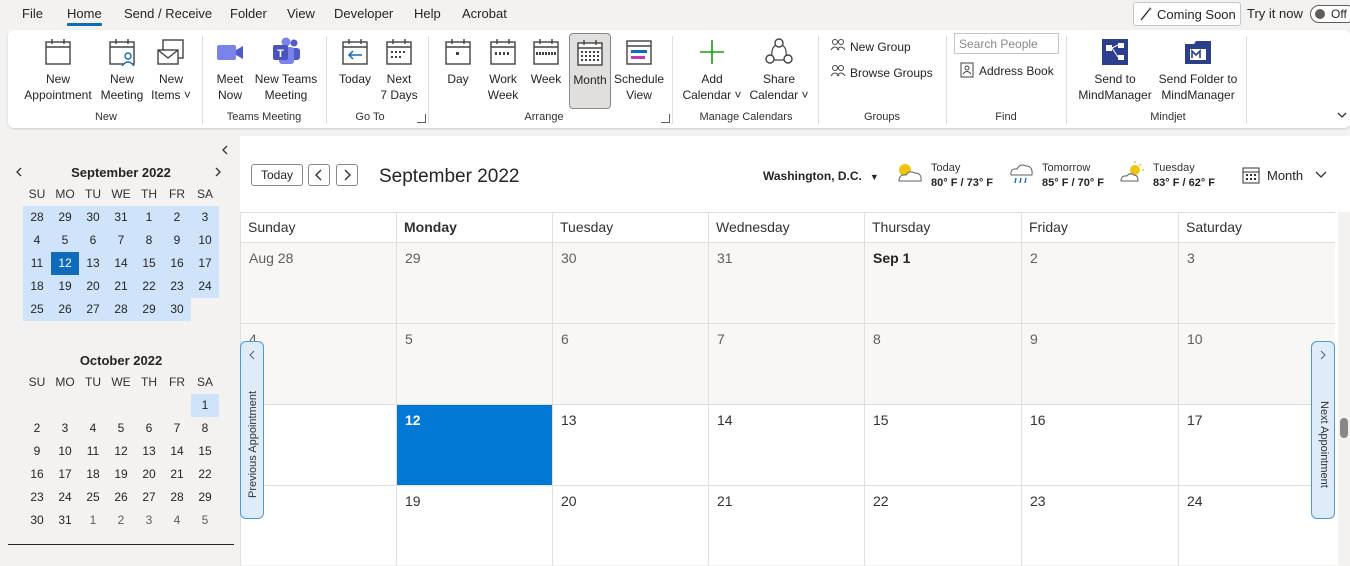 The image size is (1350, 566). Describe the element at coordinates (786, 282) in the screenshot. I see `calendar-day-cell: 31` at that location.